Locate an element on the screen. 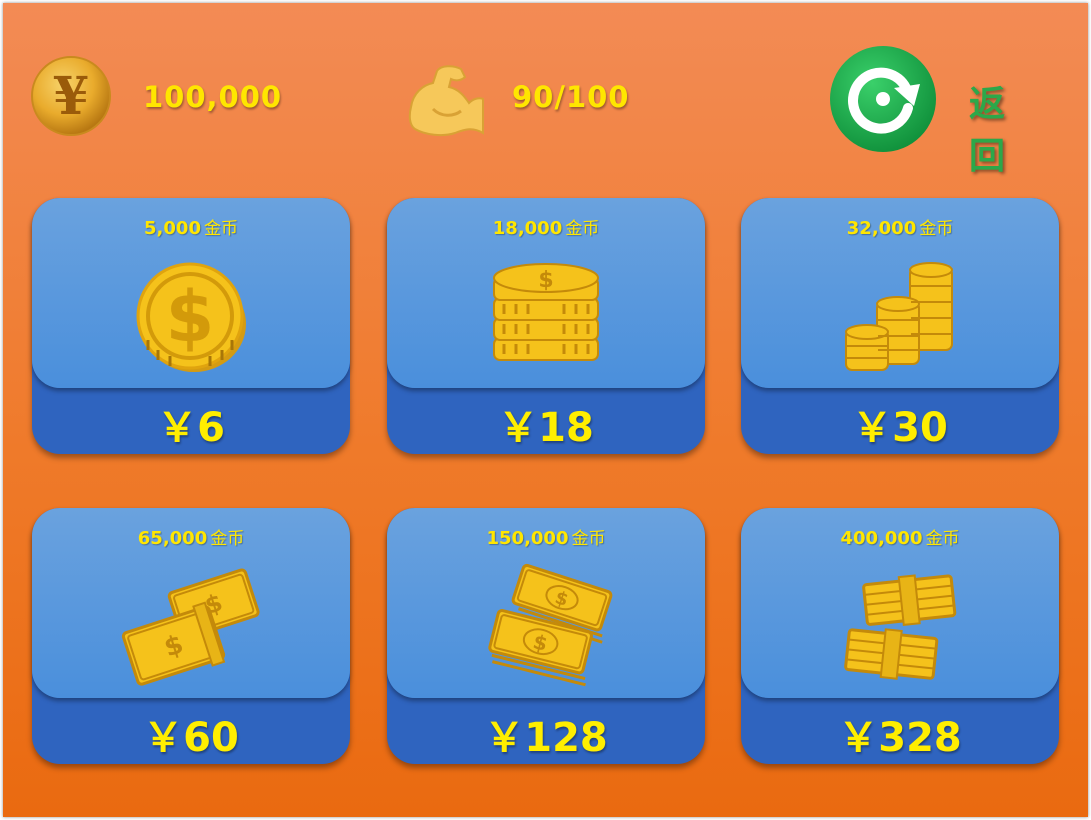 The image size is (1091, 820). flexed-arm-icon is located at coordinates (446, 101).